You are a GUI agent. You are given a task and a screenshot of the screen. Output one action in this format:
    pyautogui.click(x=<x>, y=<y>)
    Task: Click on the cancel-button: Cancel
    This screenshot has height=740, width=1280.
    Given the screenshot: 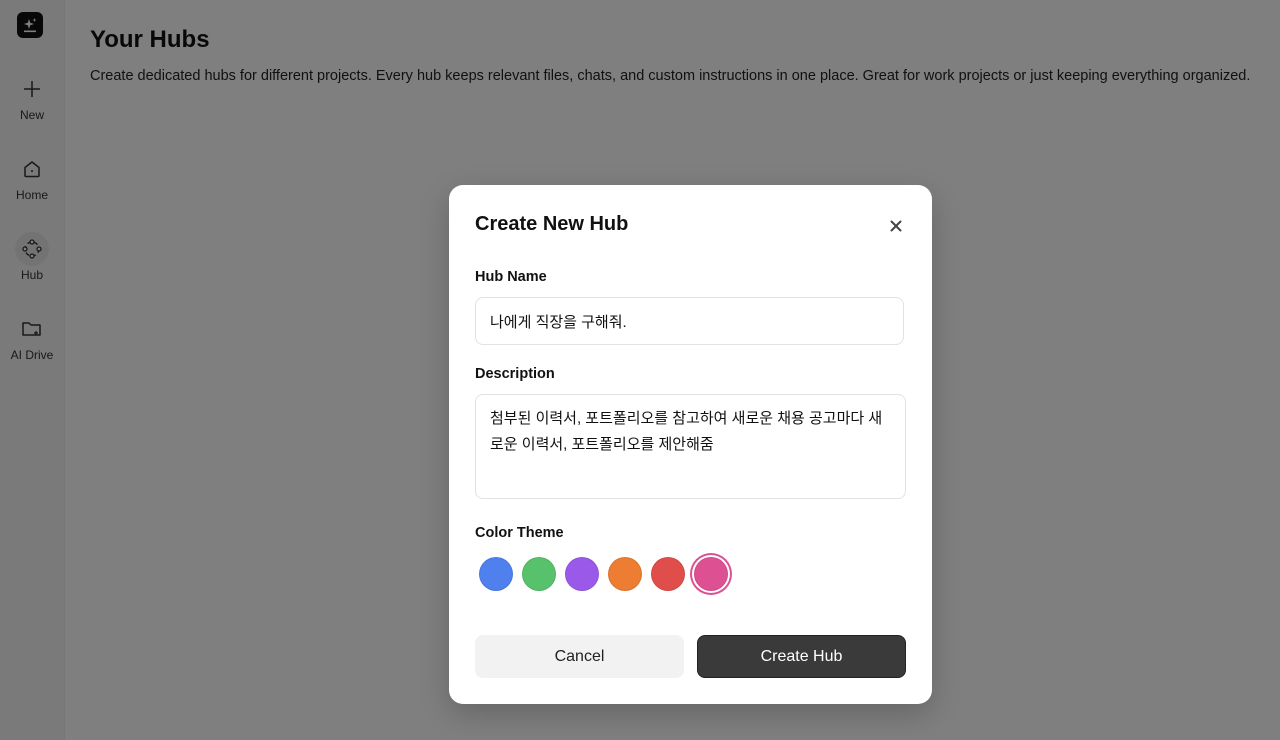 What is the action you would take?
    pyautogui.click(x=579, y=656)
    